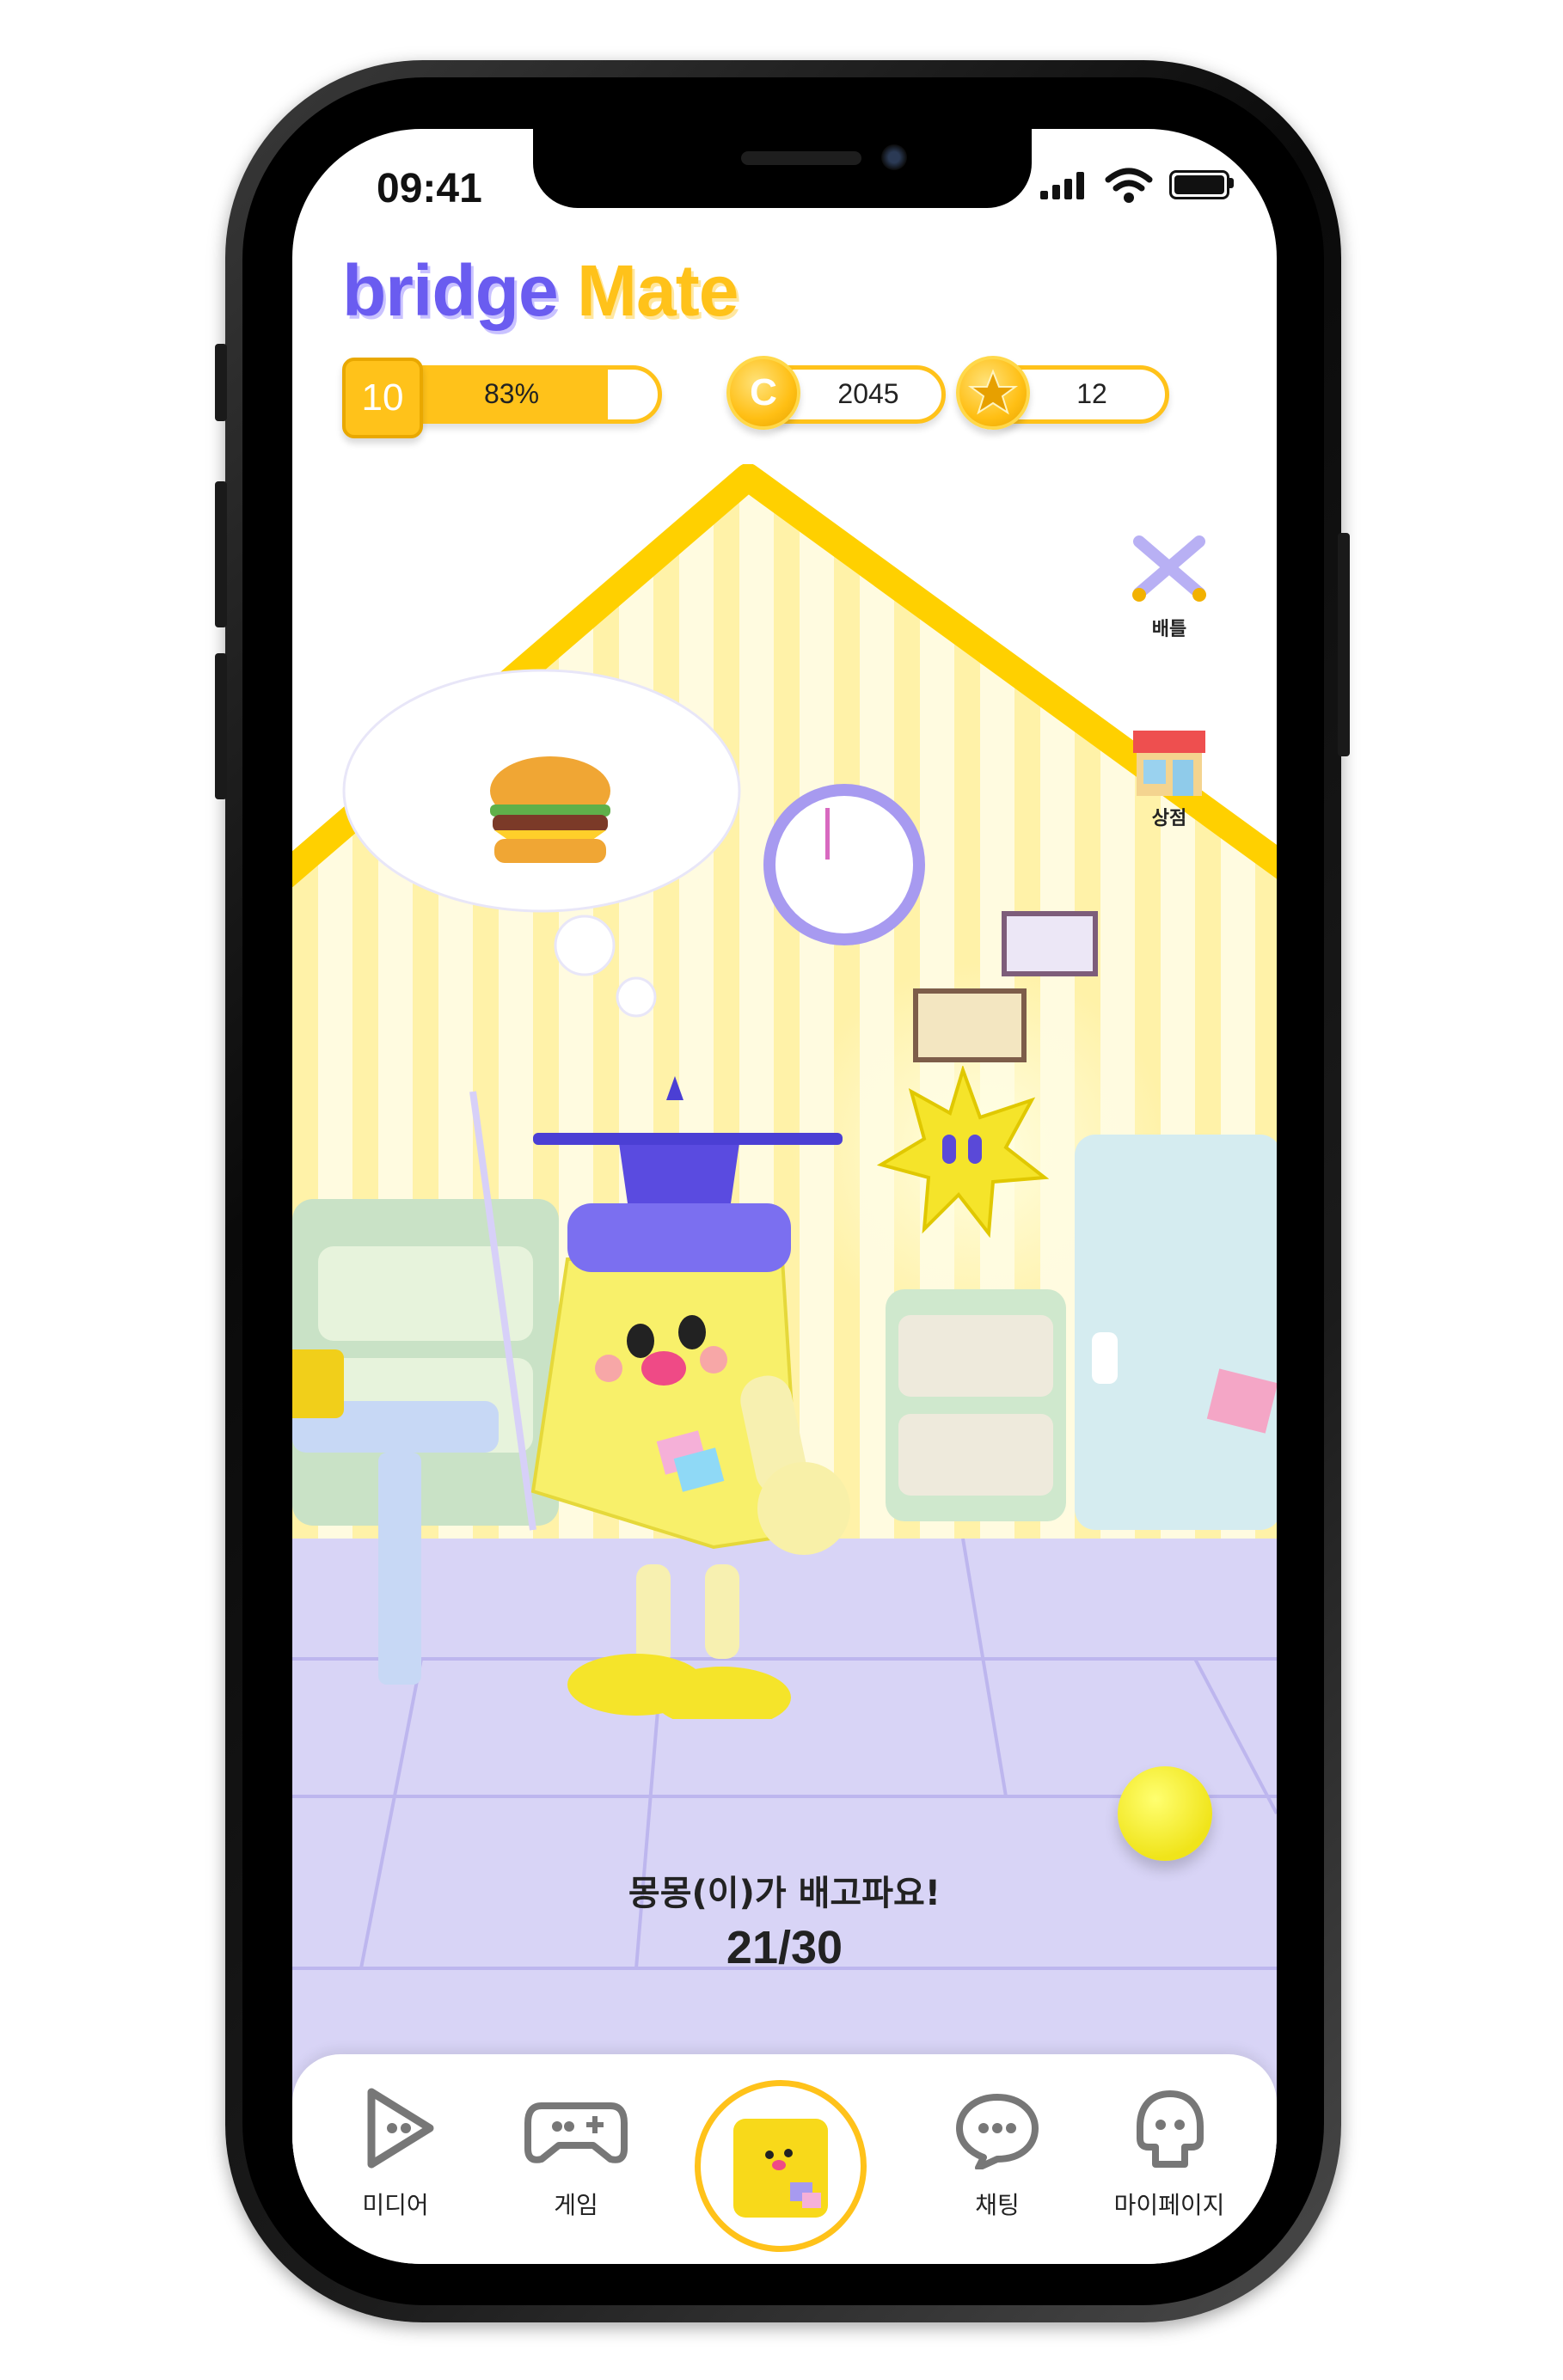 The height and width of the screenshot is (2380, 1563). What do you see at coordinates (576, 2205) in the screenshot?
I see `nav-label-game: 게임` at bounding box center [576, 2205].